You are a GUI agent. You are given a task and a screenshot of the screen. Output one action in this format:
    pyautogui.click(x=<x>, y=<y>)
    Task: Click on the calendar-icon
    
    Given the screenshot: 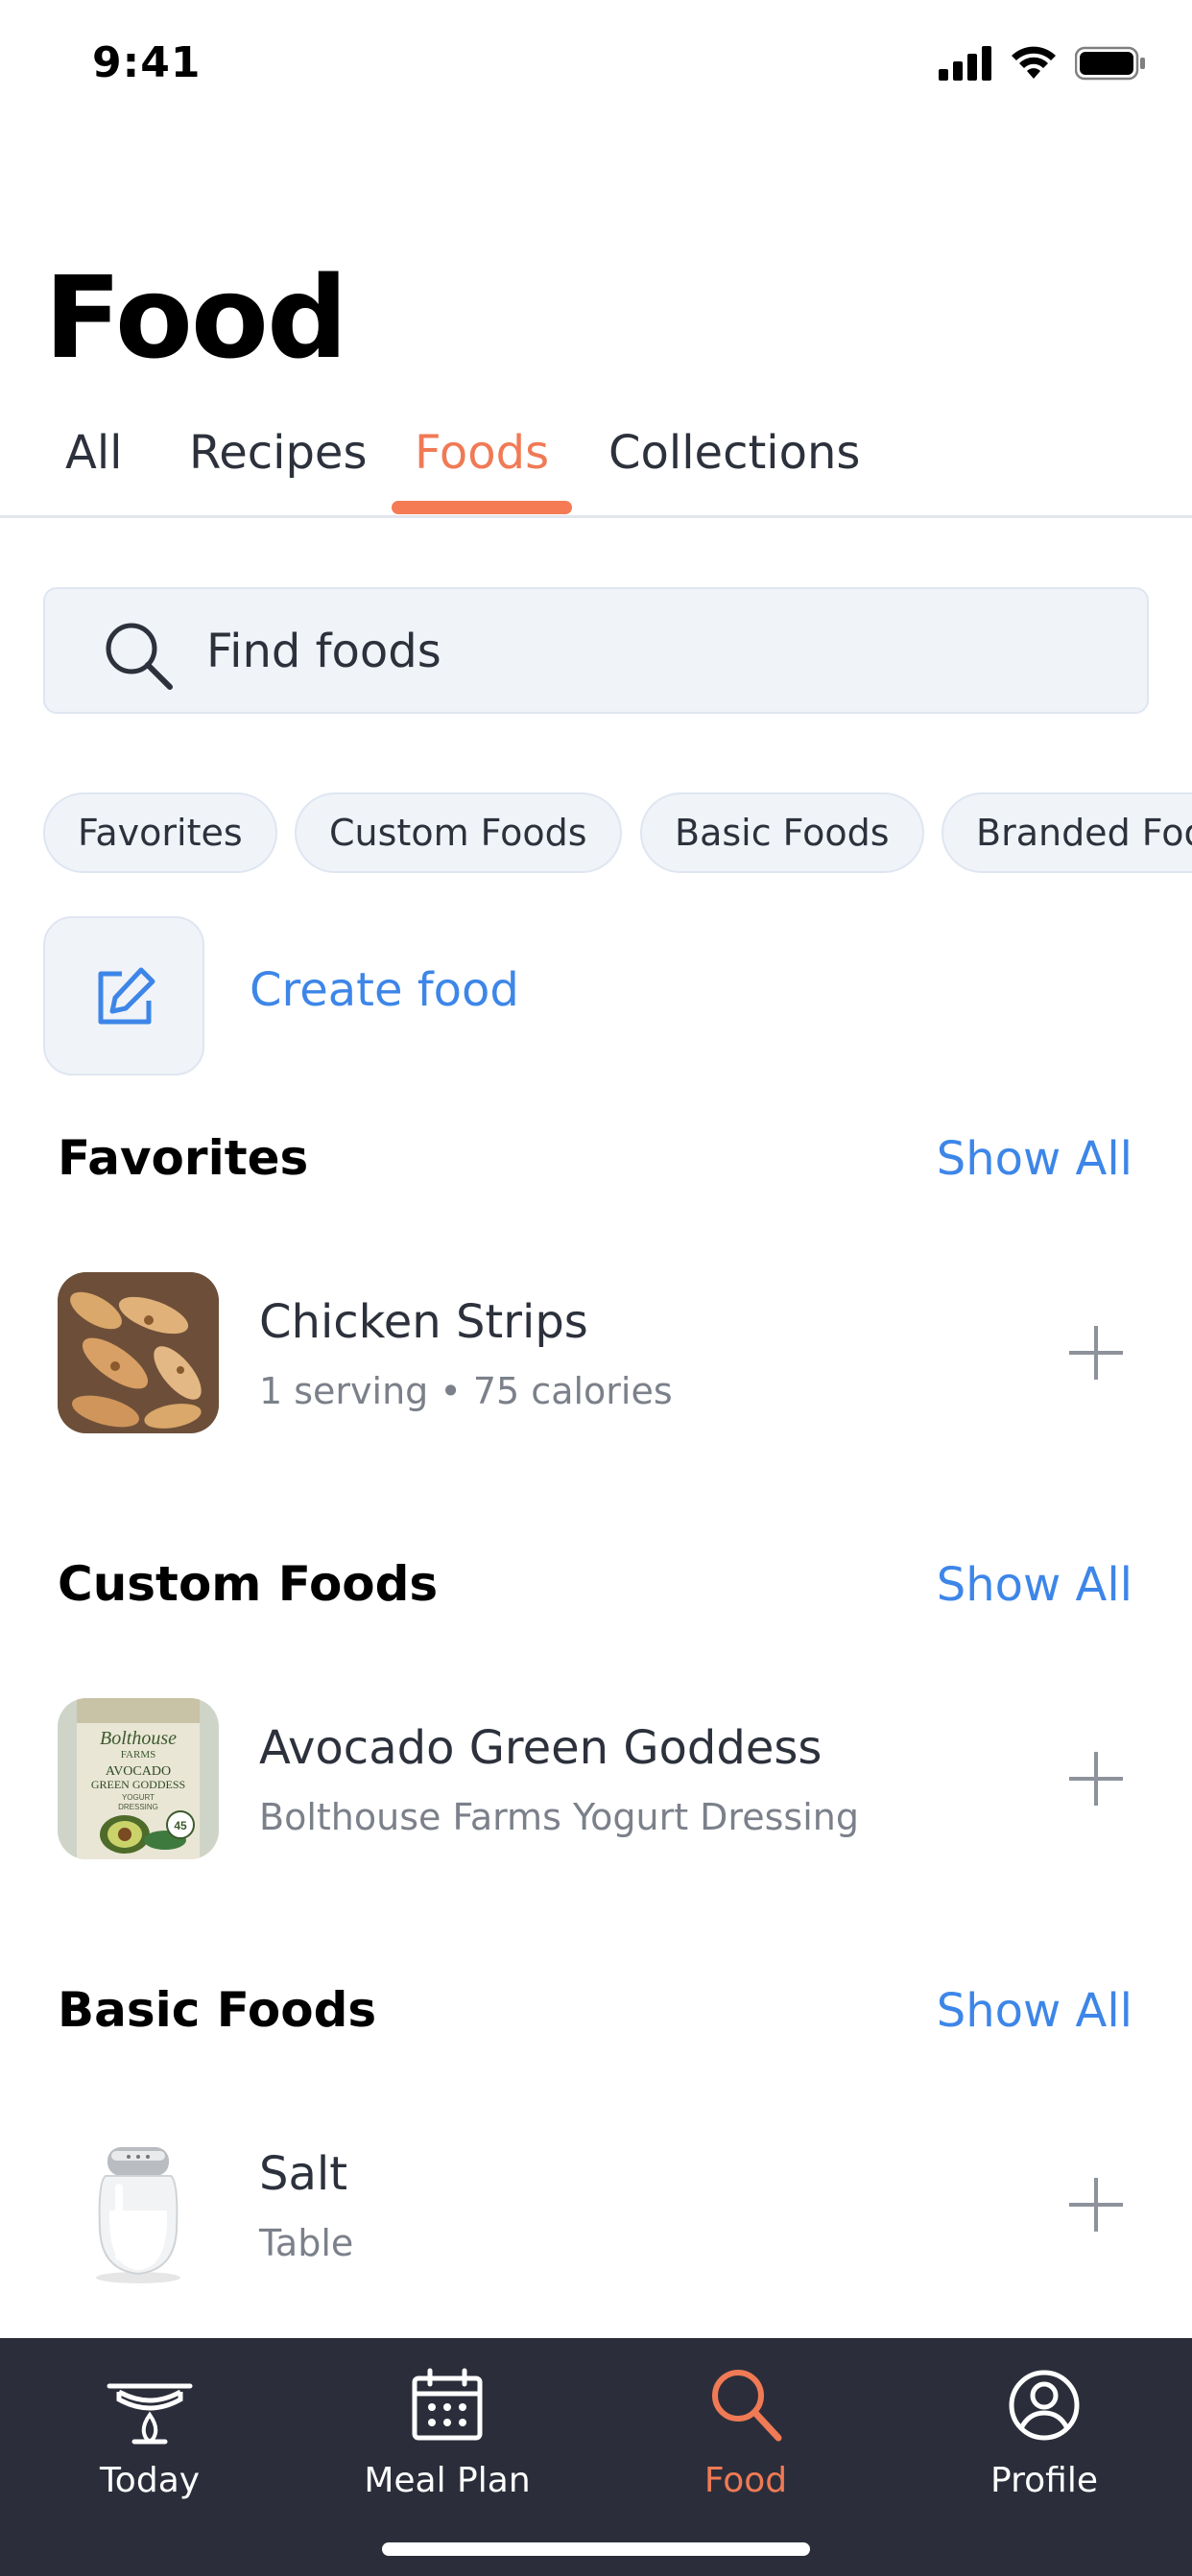 What is the action you would take?
    pyautogui.click(x=447, y=2405)
    